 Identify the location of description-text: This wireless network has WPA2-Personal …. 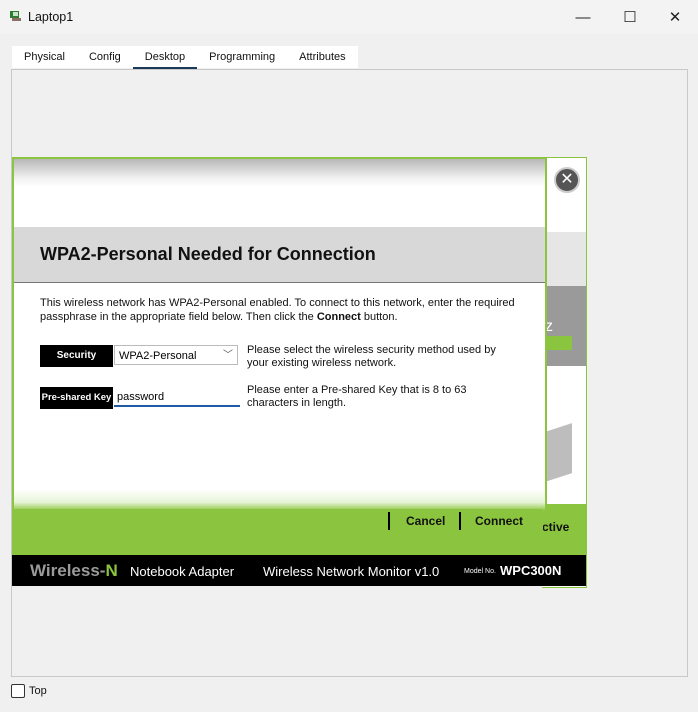
(277, 310).